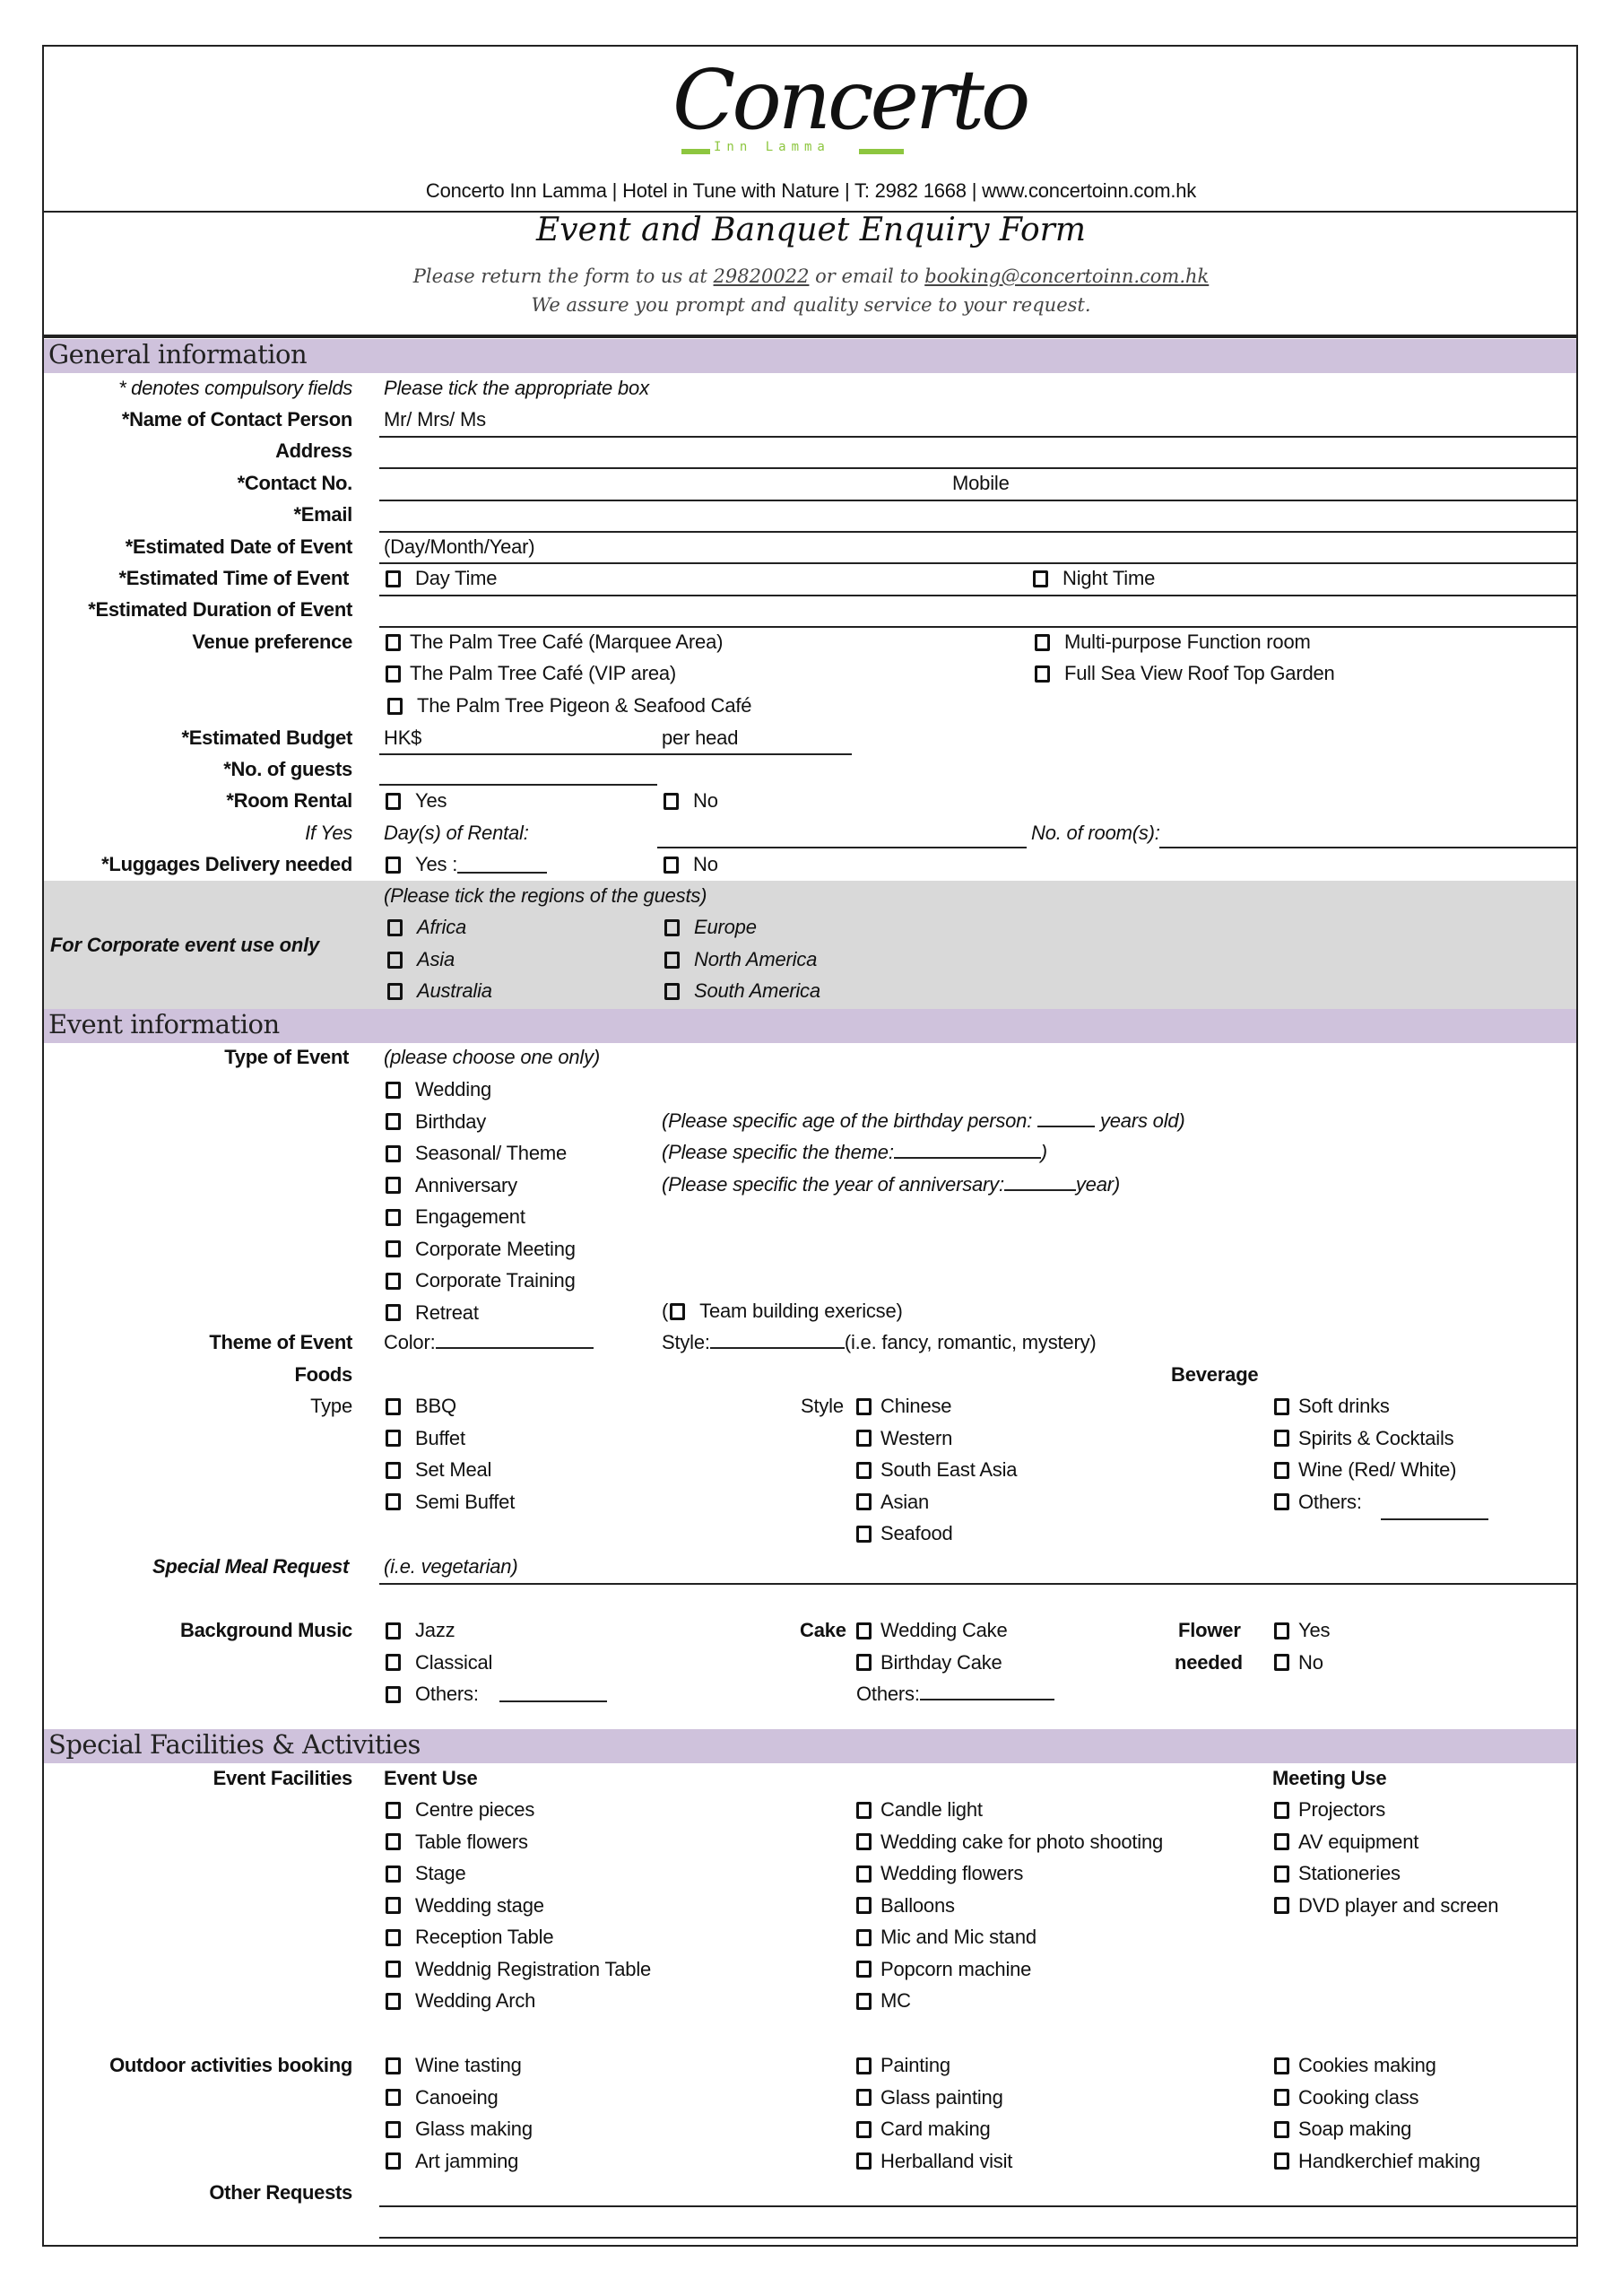 The width and height of the screenshot is (1622, 2296). What do you see at coordinates (977, 1584) in the screenshot?
I see `special-meal-field` at bounding box center [977, 1584].